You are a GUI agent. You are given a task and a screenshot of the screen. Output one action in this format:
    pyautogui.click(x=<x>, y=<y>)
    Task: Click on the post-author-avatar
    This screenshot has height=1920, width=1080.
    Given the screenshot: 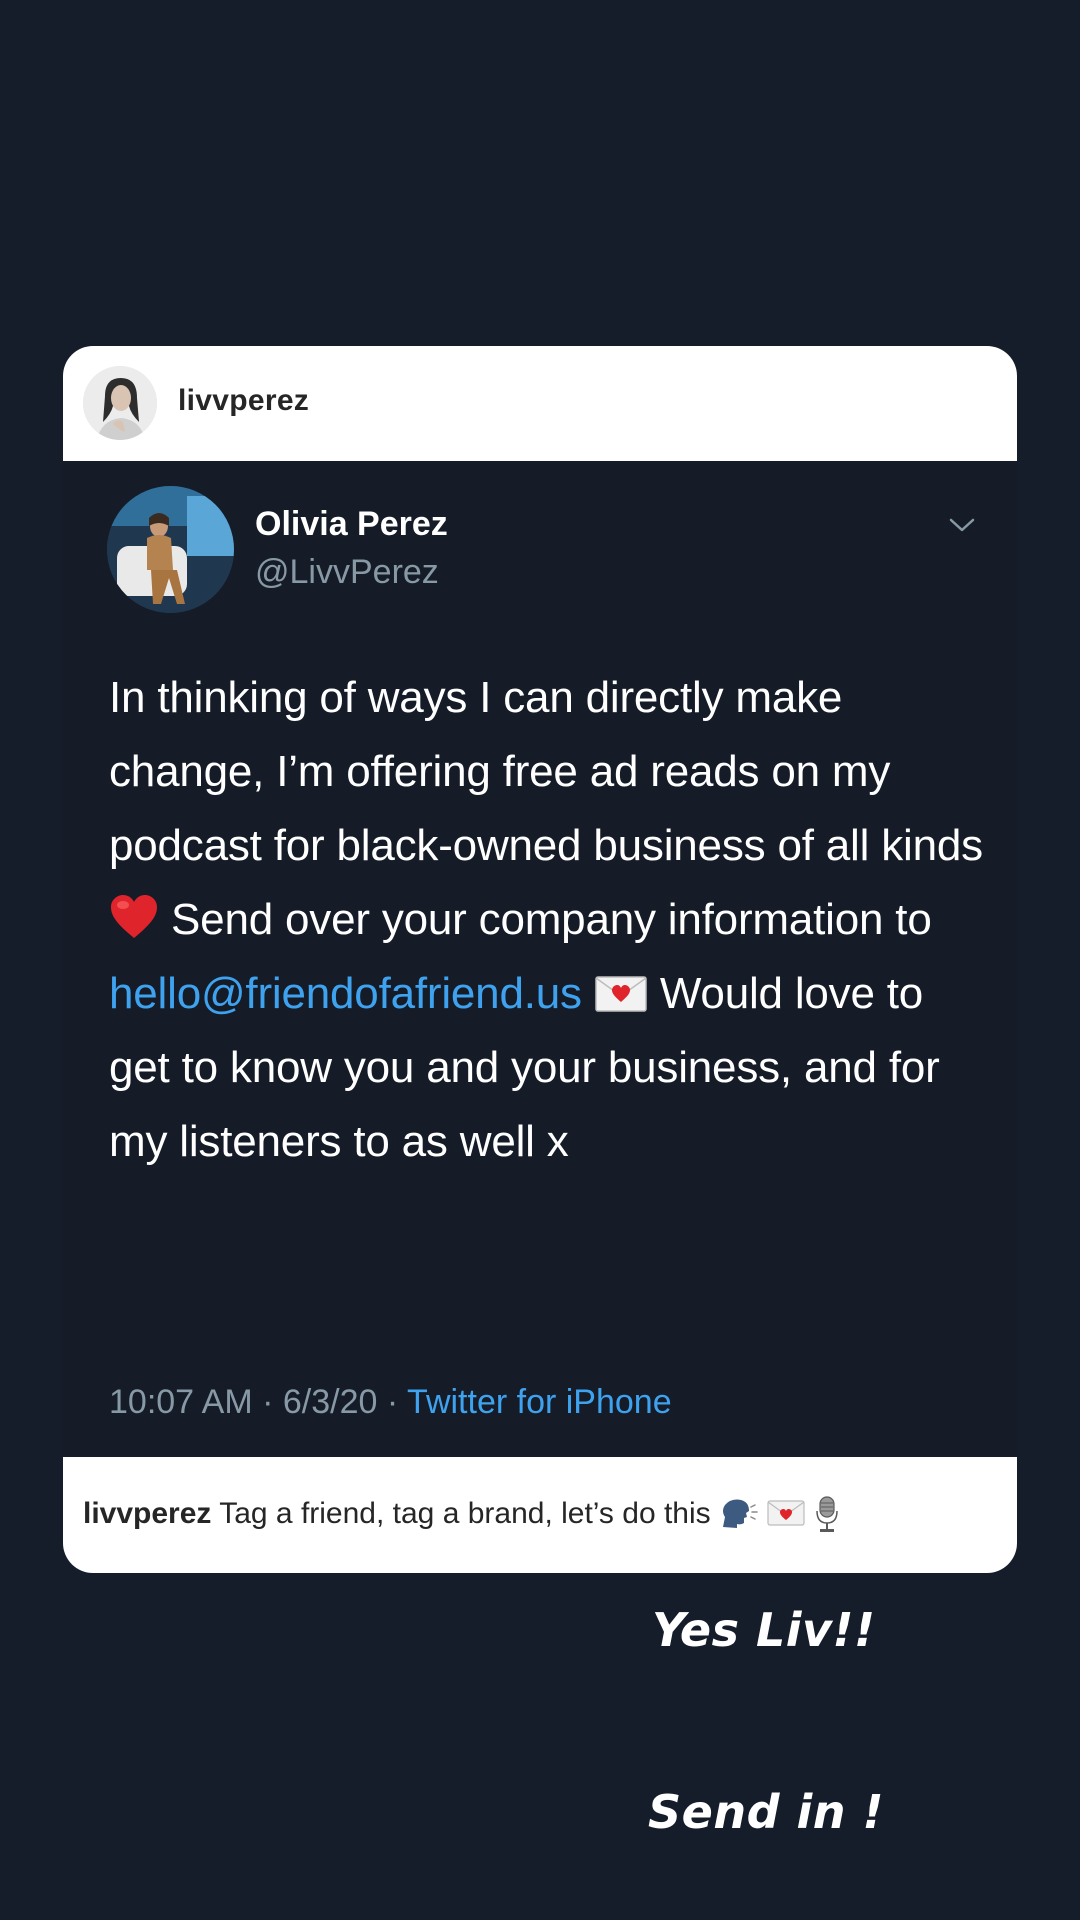 What is the action you would take?
    pyautogui.click(x=120, y=403)
    